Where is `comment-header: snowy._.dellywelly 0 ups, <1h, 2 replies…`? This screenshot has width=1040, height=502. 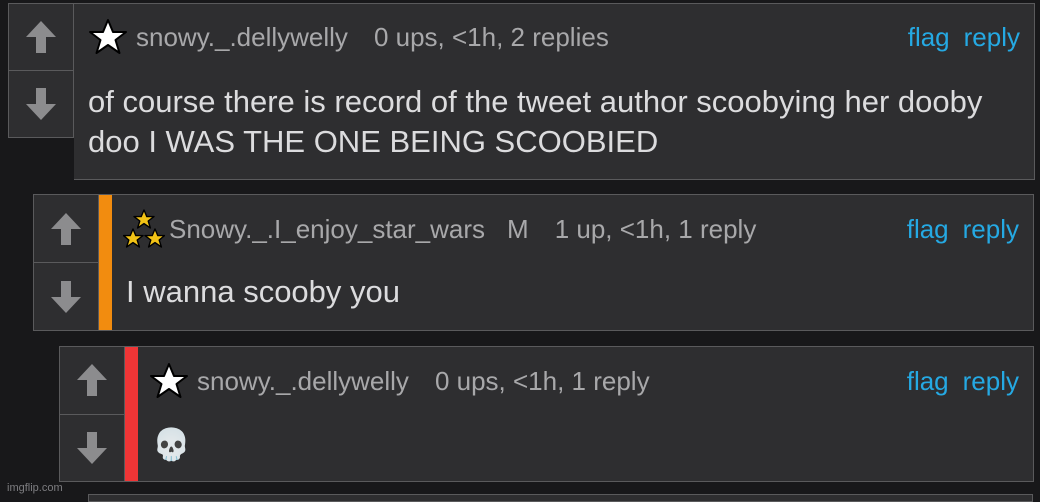
comment-header: snowy._.dellywelly 0 ups, <1h, 2 replies… is located at coordinates (554, 37).